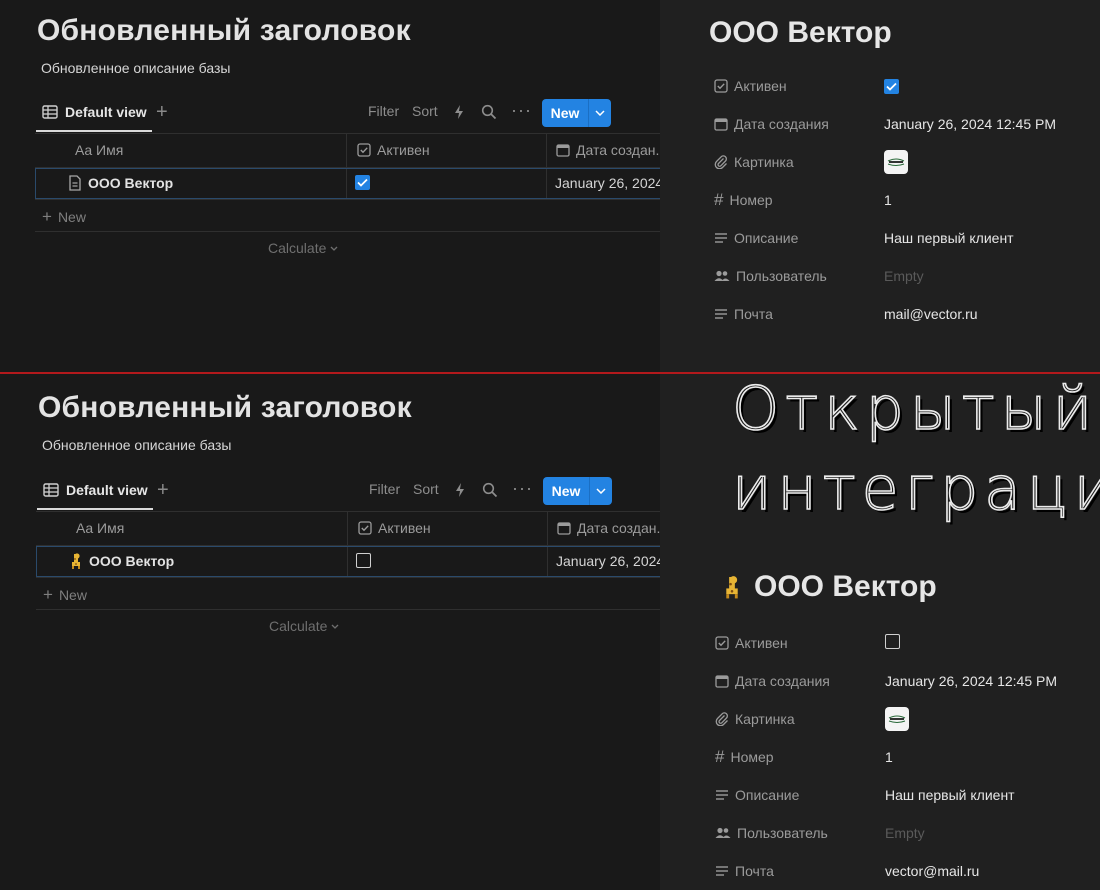 The image size is (1100, 890). I want to click on property-mail: Почта mail@vector.ru, so click(907, 314).